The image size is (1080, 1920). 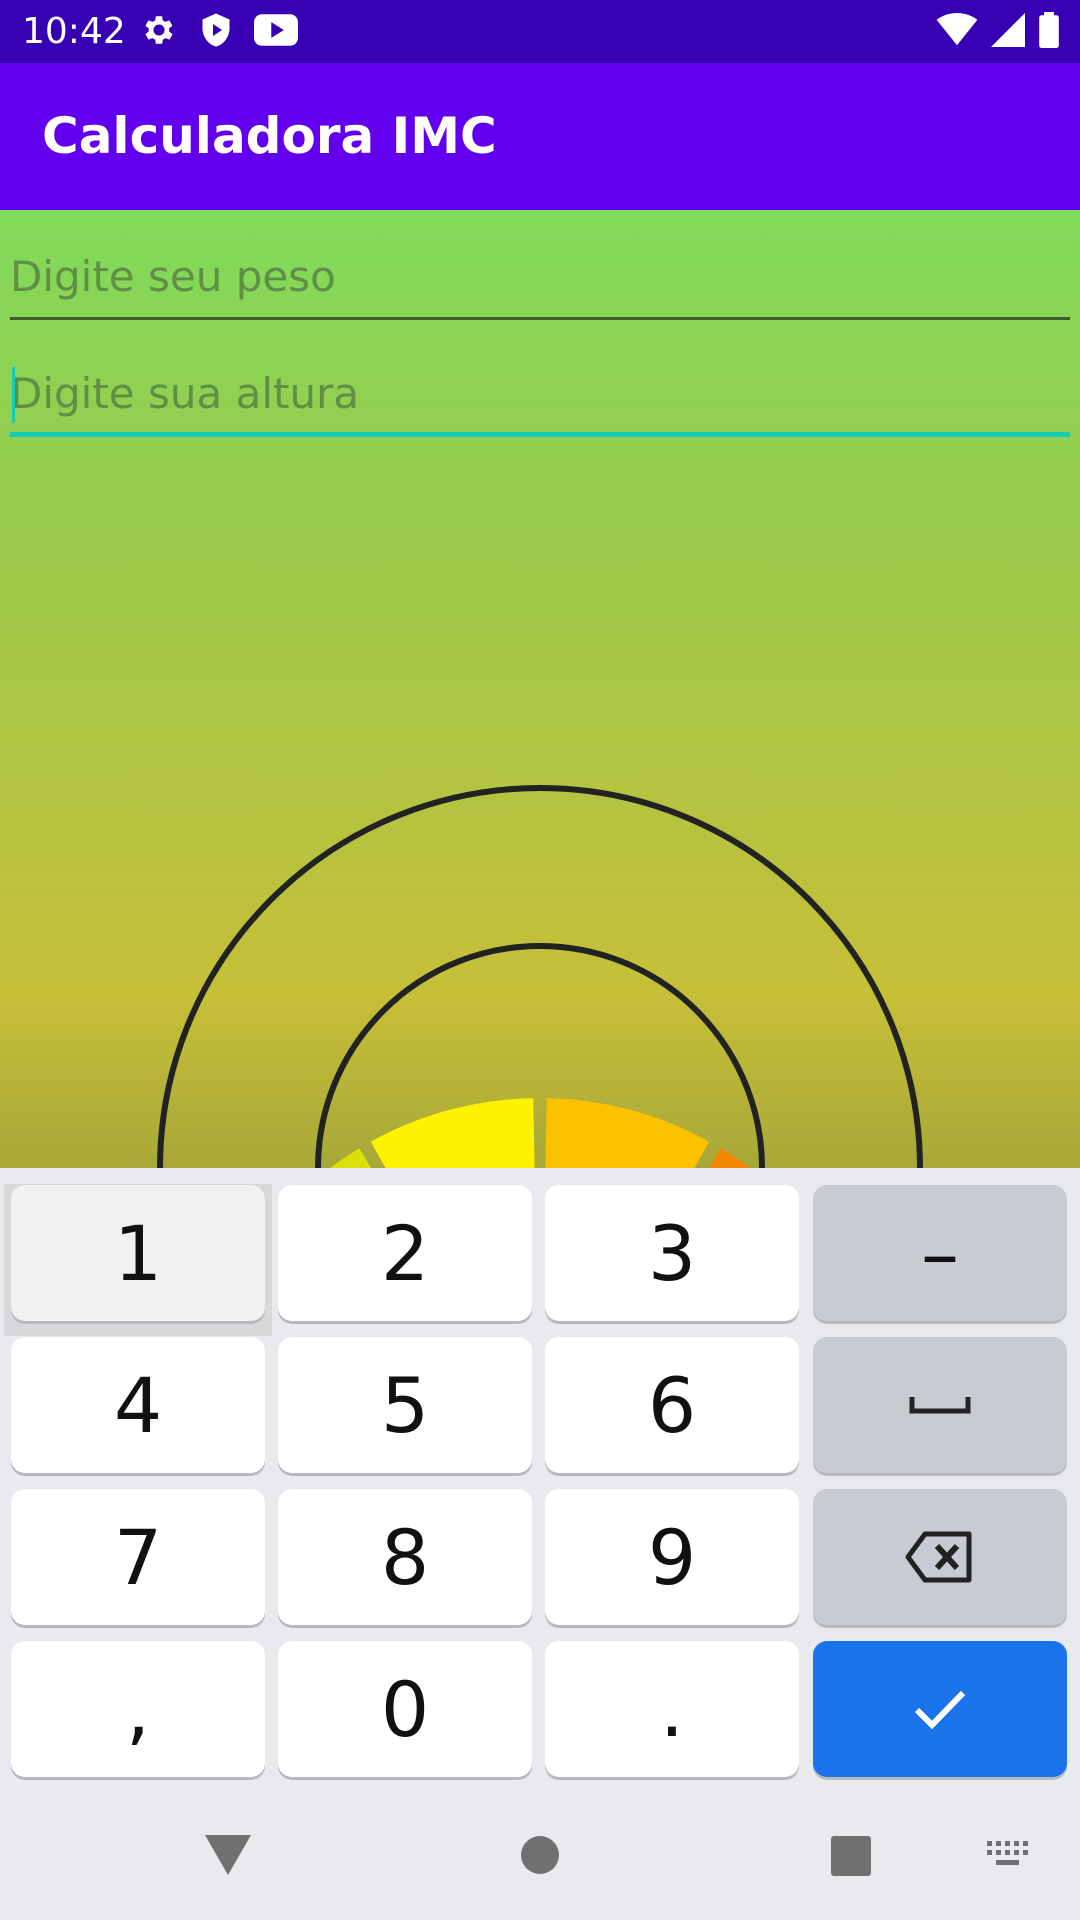 I want to click on key-1-label: 1, so click(x=138, y=1253).